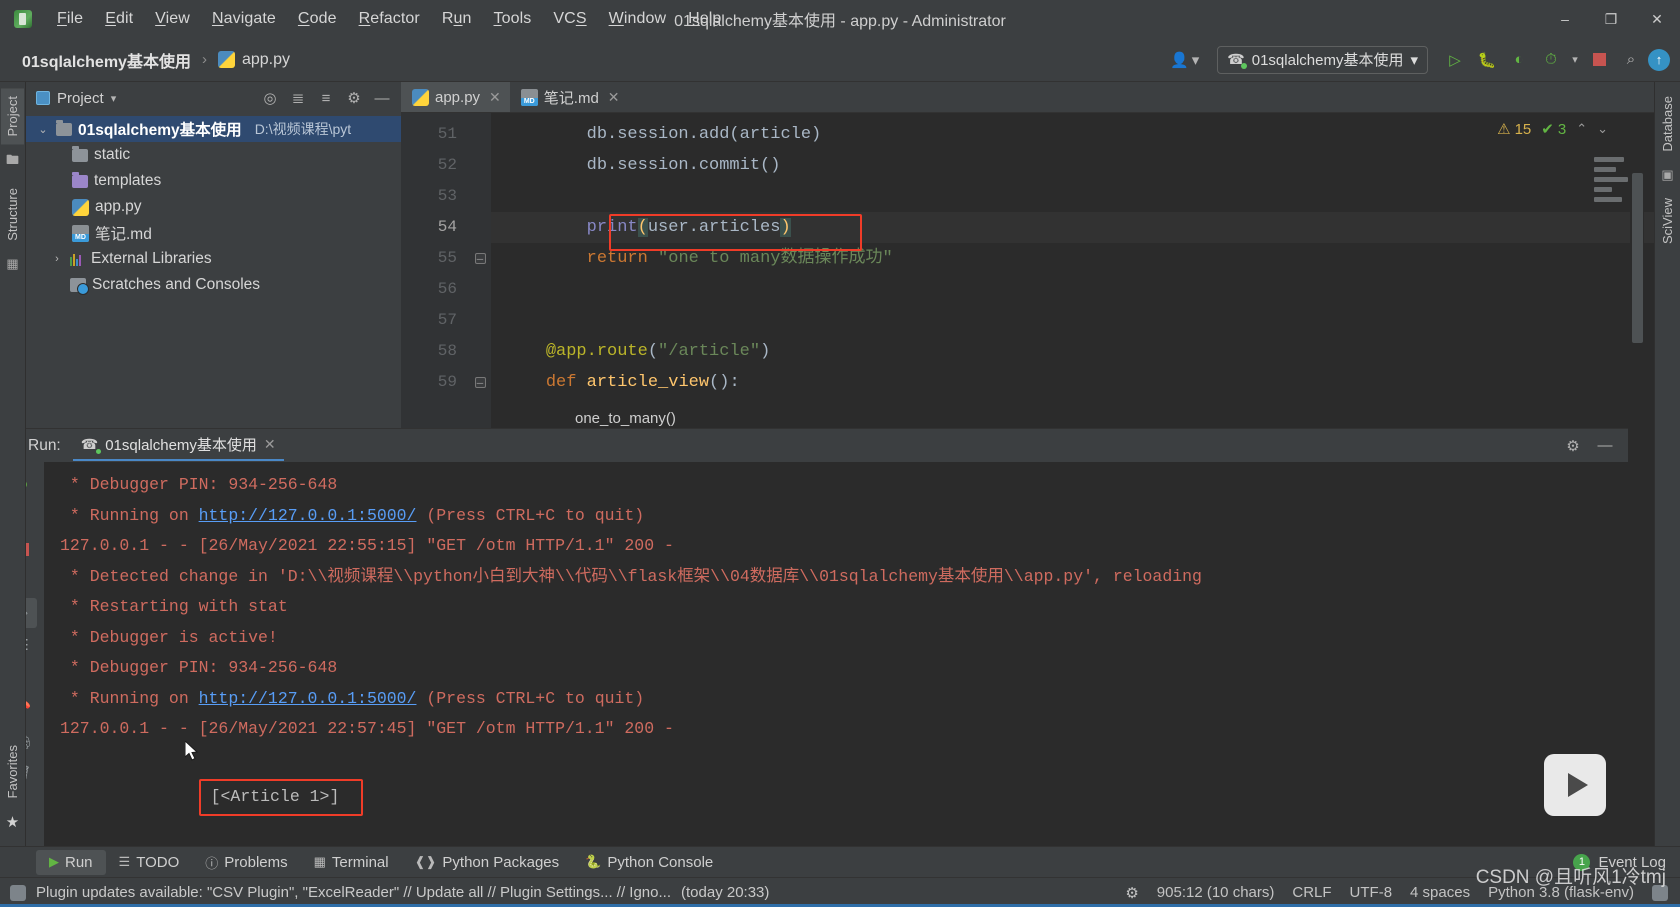 The width and height of the screenshot is (1680, 907). I want to click on tree-node-static: static, so click(213, 155).